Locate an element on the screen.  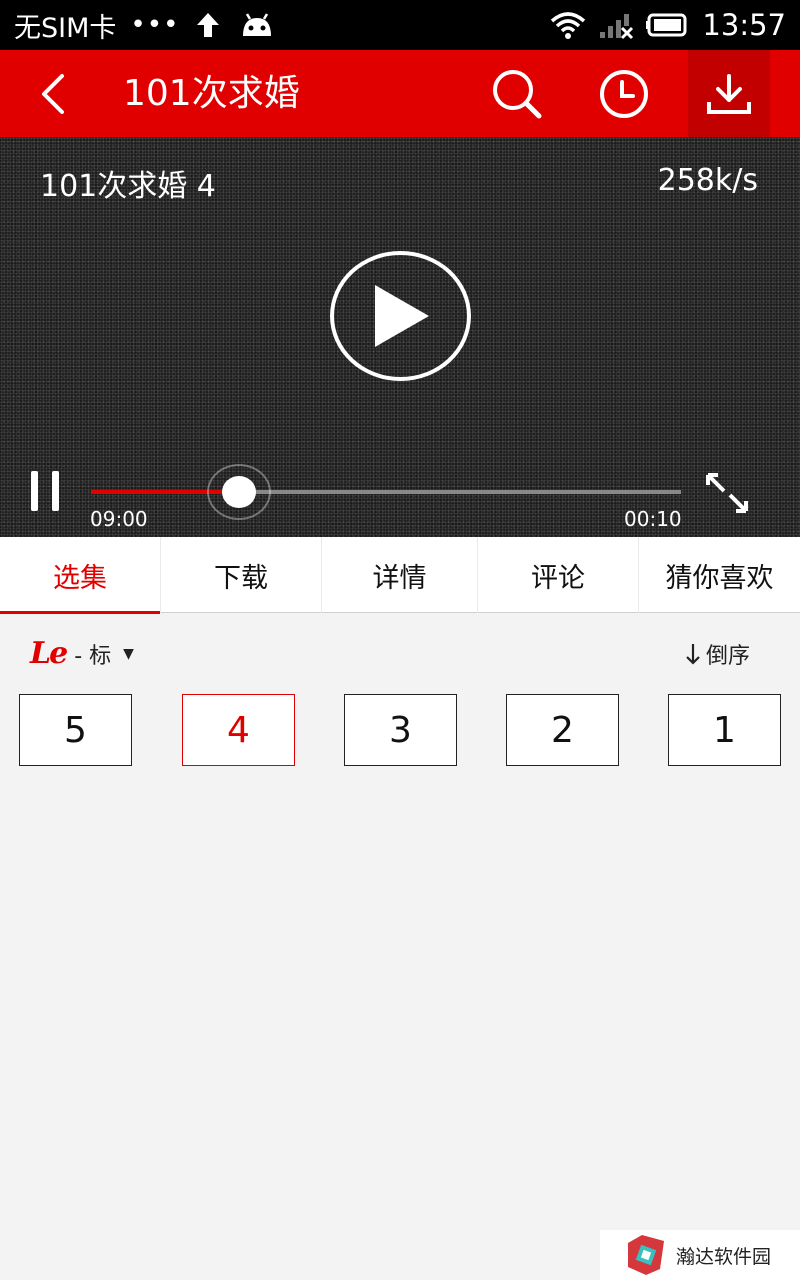
tab-comments: 评论 is located at coordinates (558, 575).